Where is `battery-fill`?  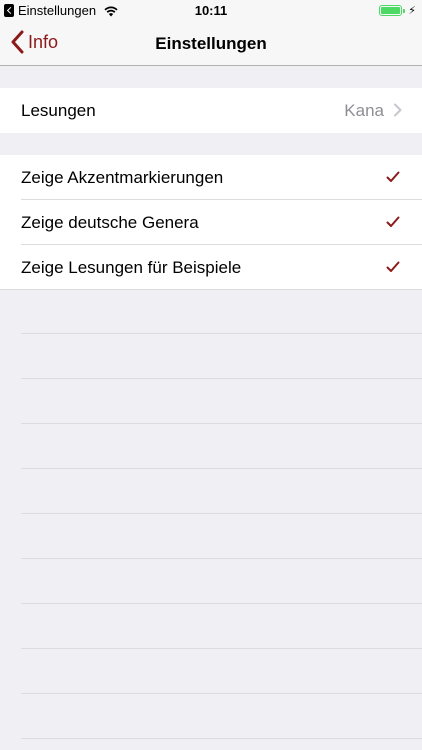
battery-fill is located at coordinates (391, 10).